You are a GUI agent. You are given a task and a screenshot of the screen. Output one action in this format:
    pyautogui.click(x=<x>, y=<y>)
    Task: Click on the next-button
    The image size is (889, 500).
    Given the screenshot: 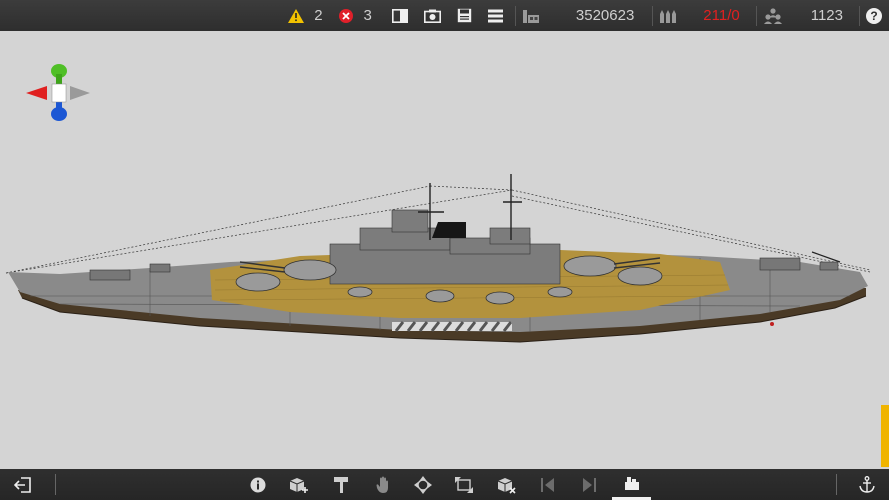 What is the action you would take?
    pyautogui.click(x=589, y=484)
    